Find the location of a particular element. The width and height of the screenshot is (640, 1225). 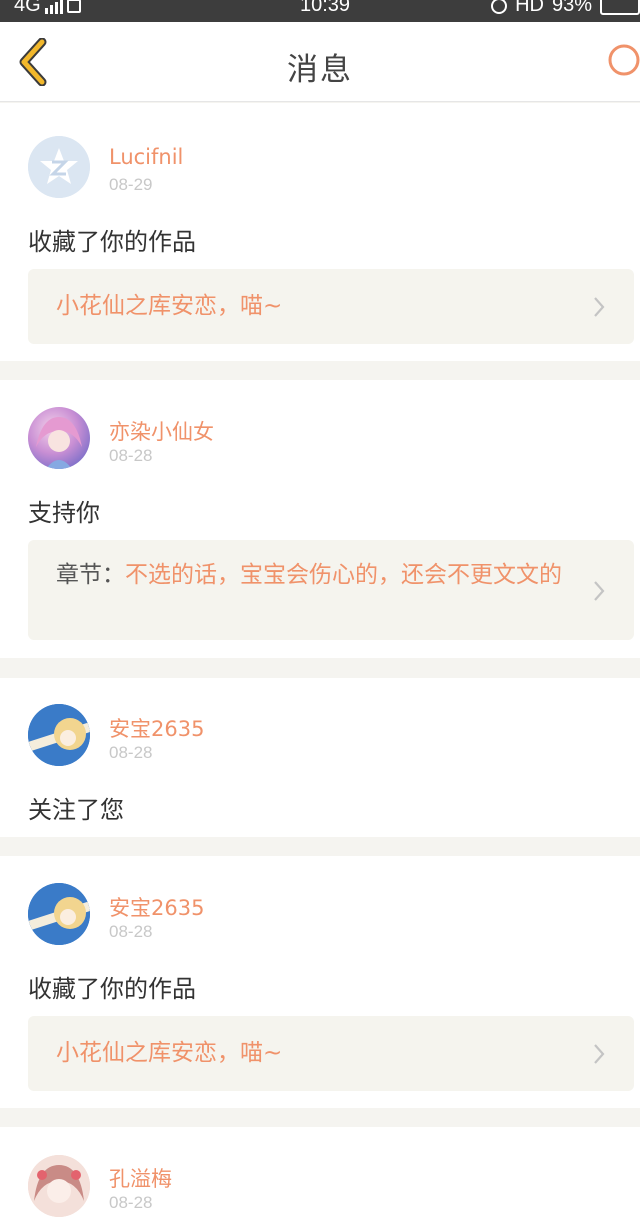

search-icon is located at coordinates (624, 60).